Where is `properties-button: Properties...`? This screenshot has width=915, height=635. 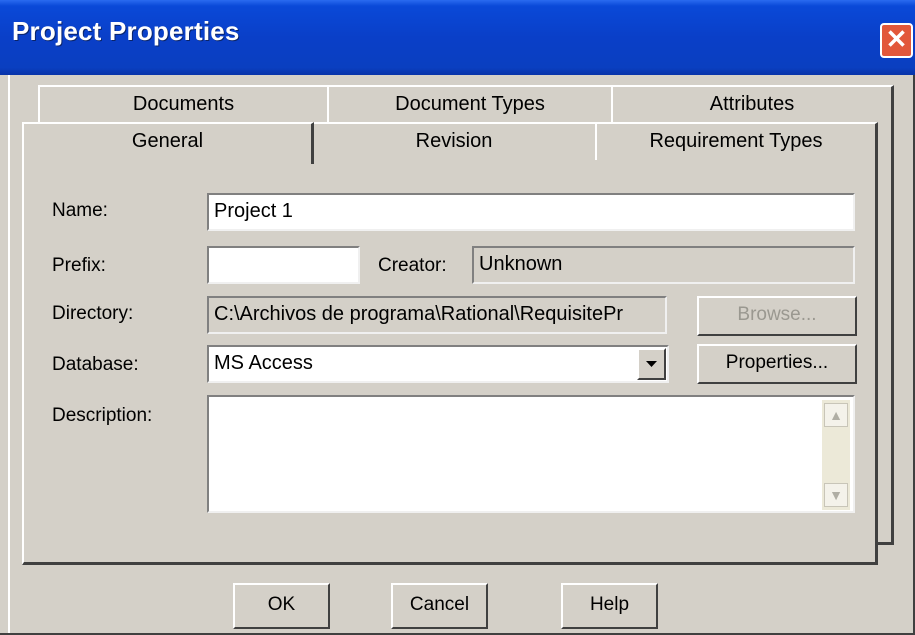 properties-button: Properties... is located at coordinates (777, 364).